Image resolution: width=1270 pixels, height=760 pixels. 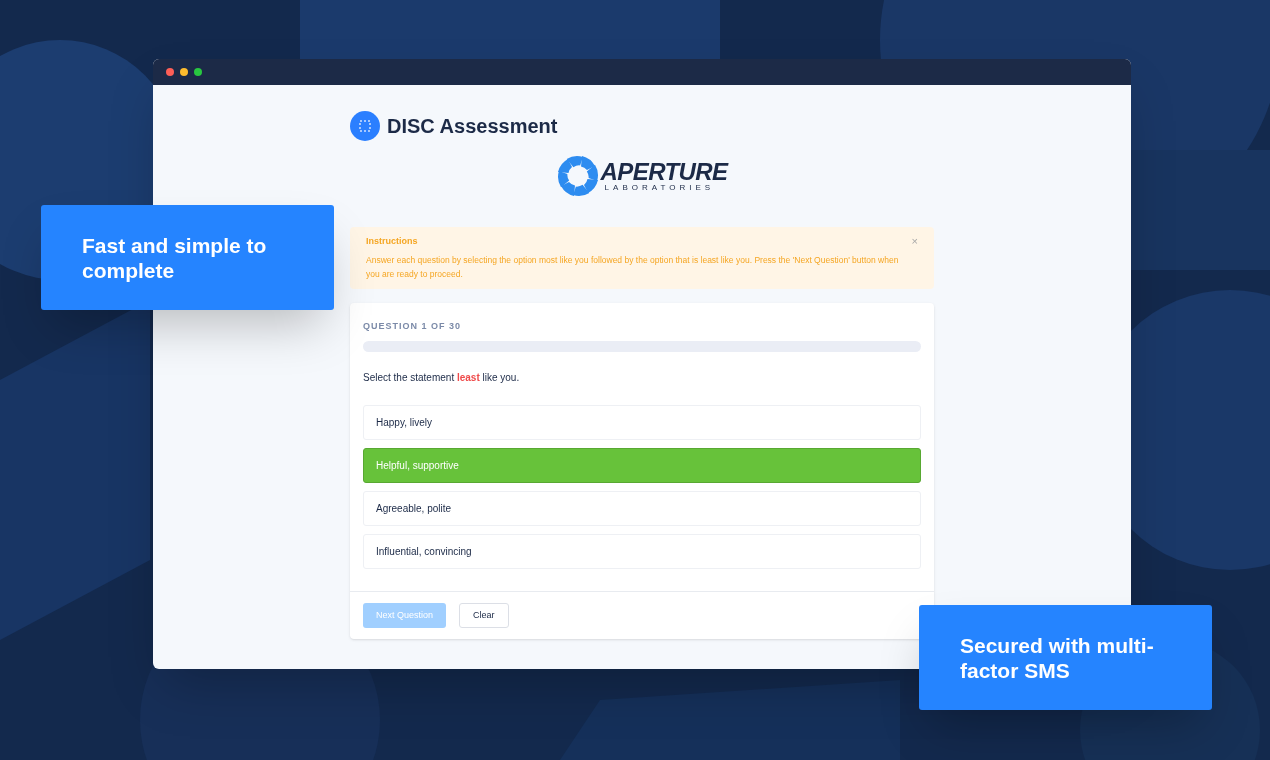 What do you see at coordinates (664, 172) in the screenshot?
I see `logo-wordmark: APERTURE` at bounding box center [664, 172].